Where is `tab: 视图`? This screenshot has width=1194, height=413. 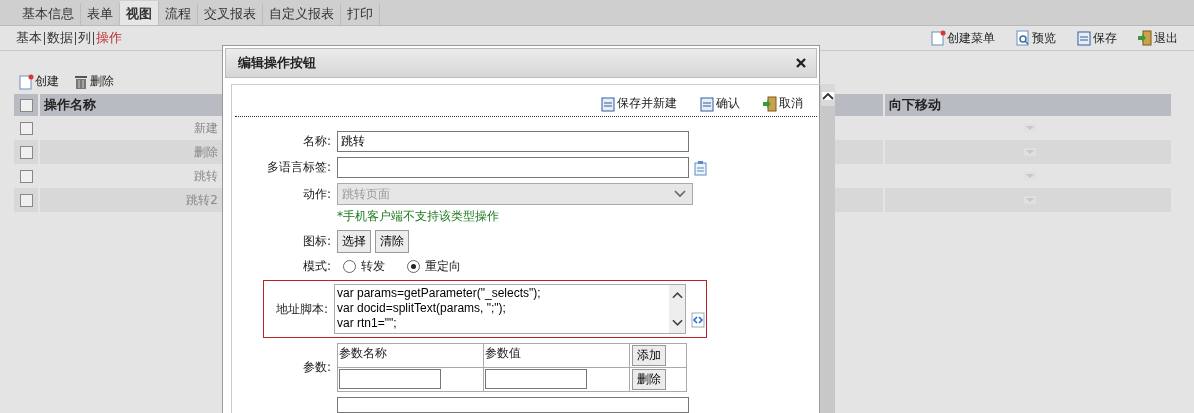 tab: 视图 is located at coordinates (139, 13).